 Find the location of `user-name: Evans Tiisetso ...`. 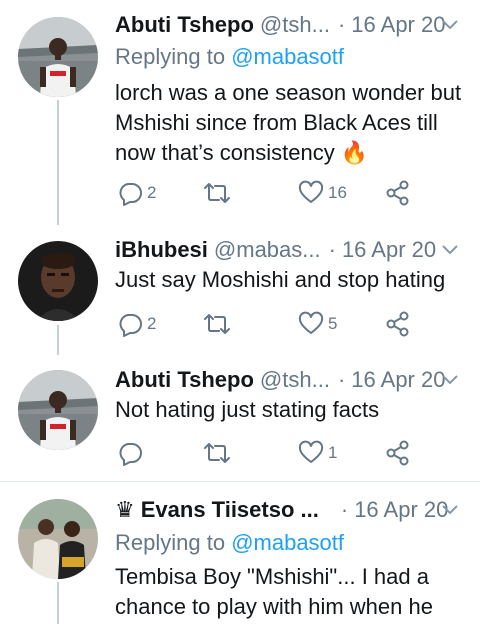

user-name: Evans Tiisetso ... is located at coordinates (230, 510).